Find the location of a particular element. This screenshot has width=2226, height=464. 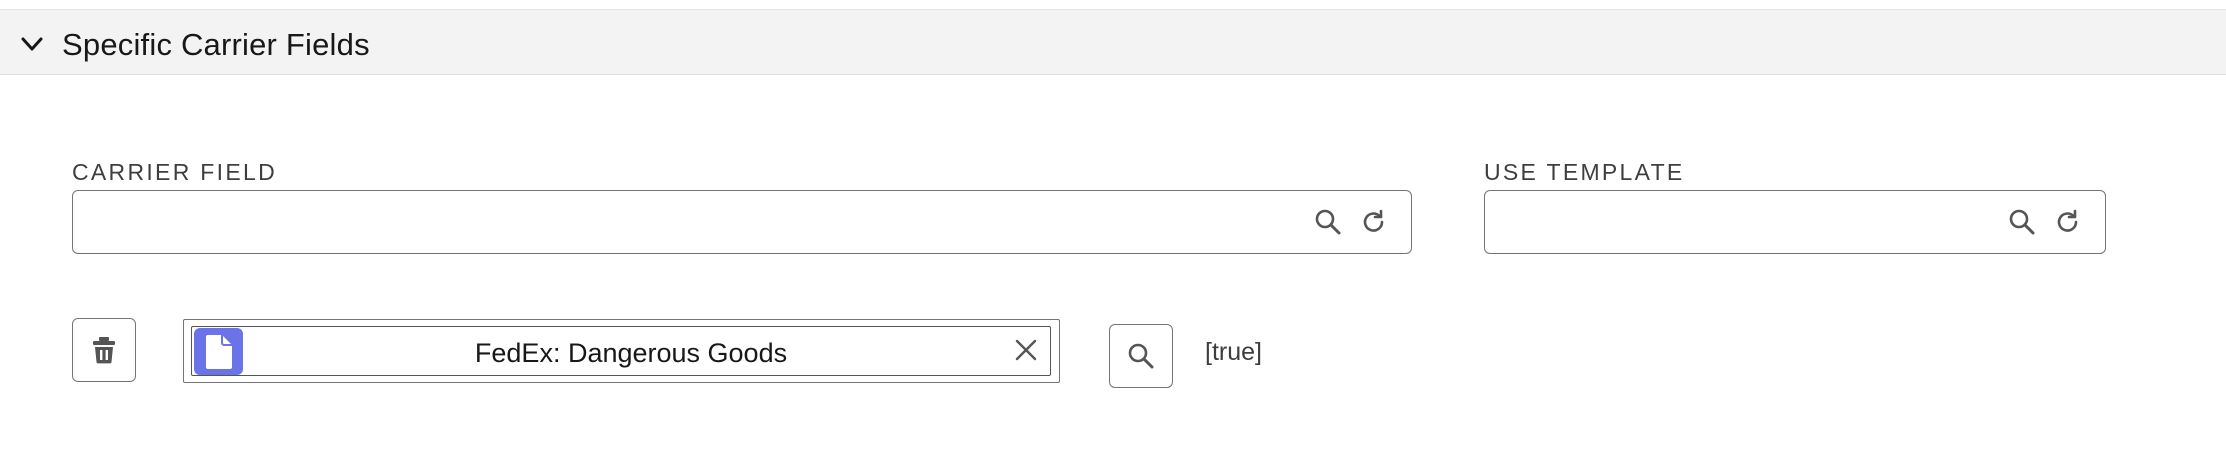

use-template-label: USE TEMPLATE is located at coordinates (1584, 172).